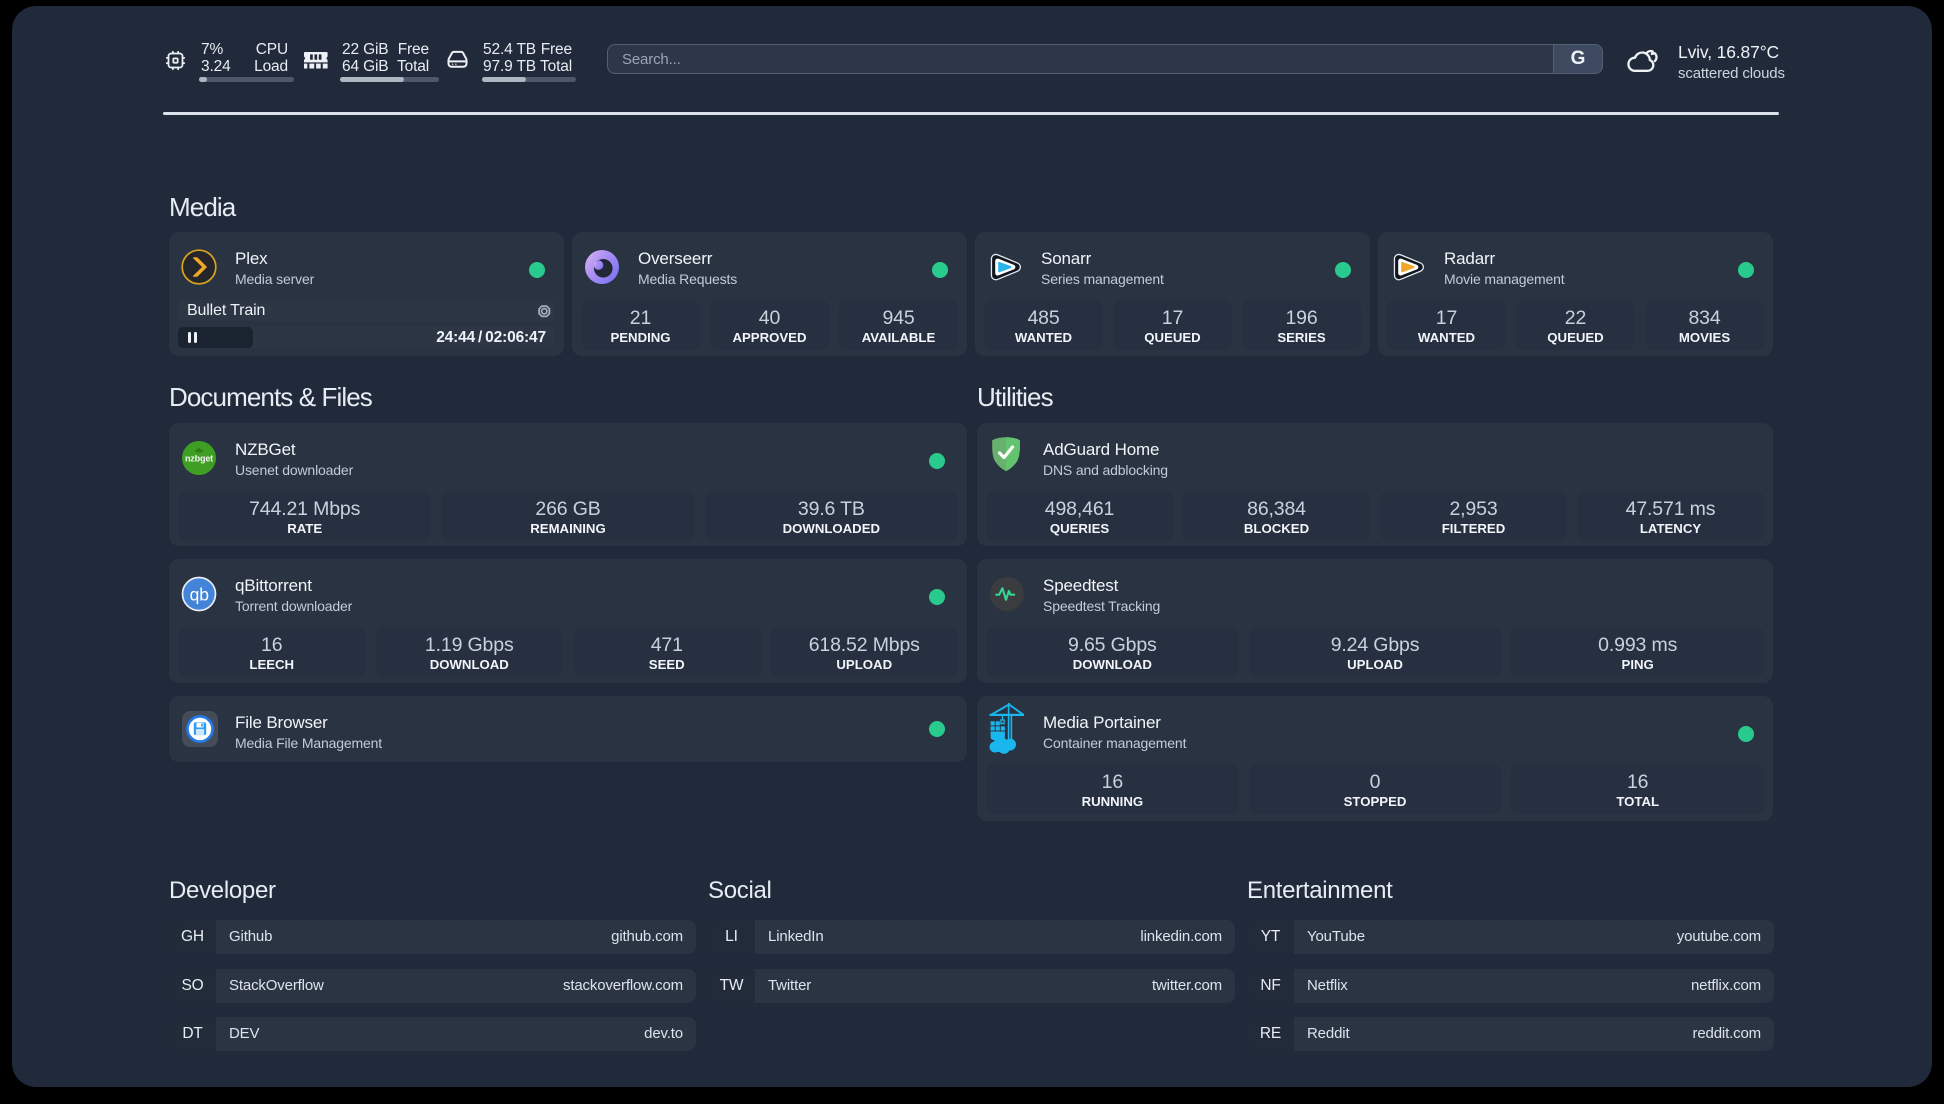 Image resolution: width=1944 pixels, height=1104 pixels. I want to click on svg-text: nzbget, so click(199, 459).